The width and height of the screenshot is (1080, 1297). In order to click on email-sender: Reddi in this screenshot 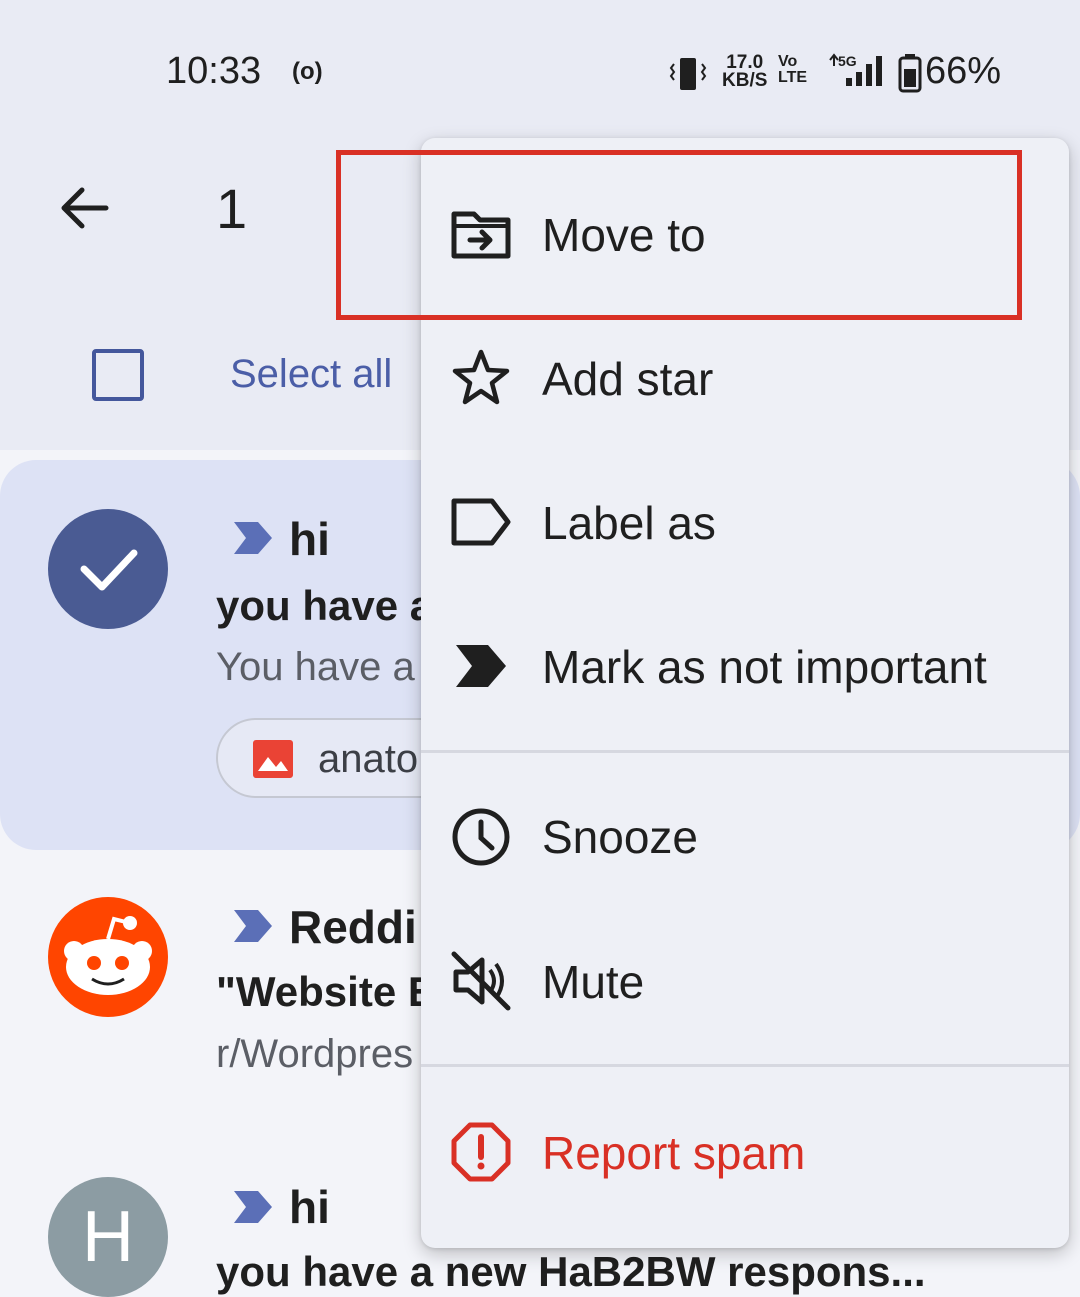, I will do `click(353, 927)`.